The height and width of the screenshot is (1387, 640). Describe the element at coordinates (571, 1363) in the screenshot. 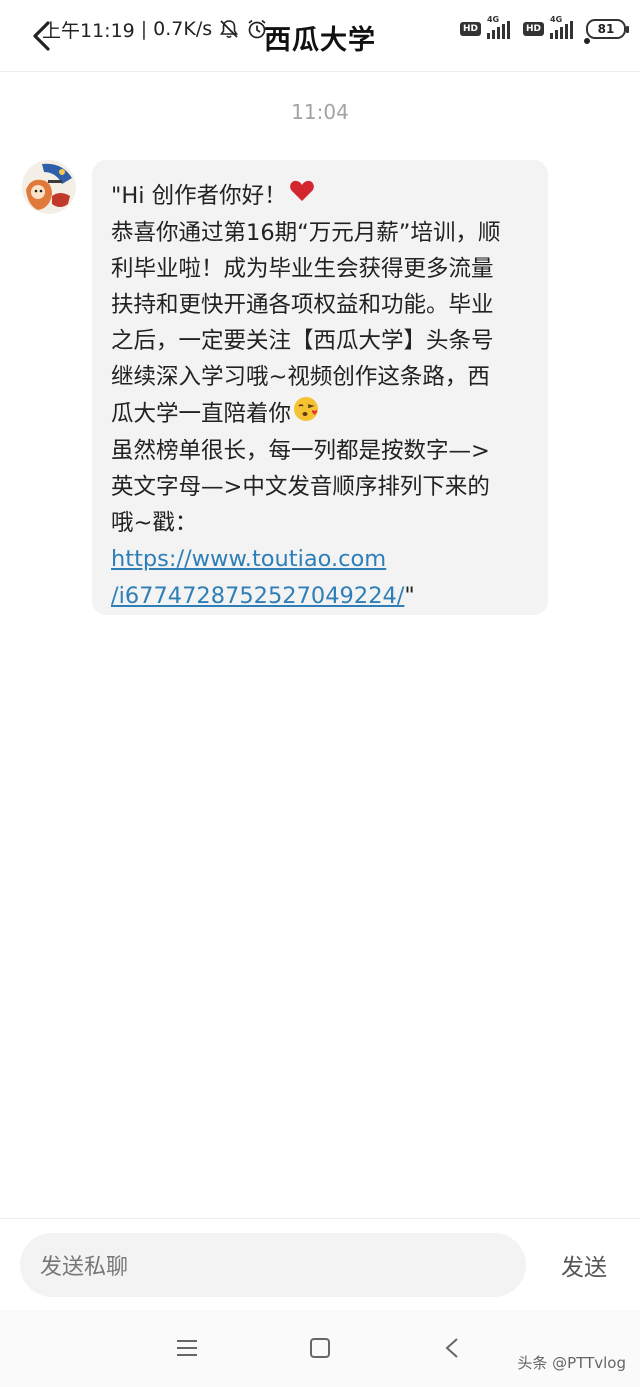

I see `watermark: 头条 @PTTvlog` at that location.